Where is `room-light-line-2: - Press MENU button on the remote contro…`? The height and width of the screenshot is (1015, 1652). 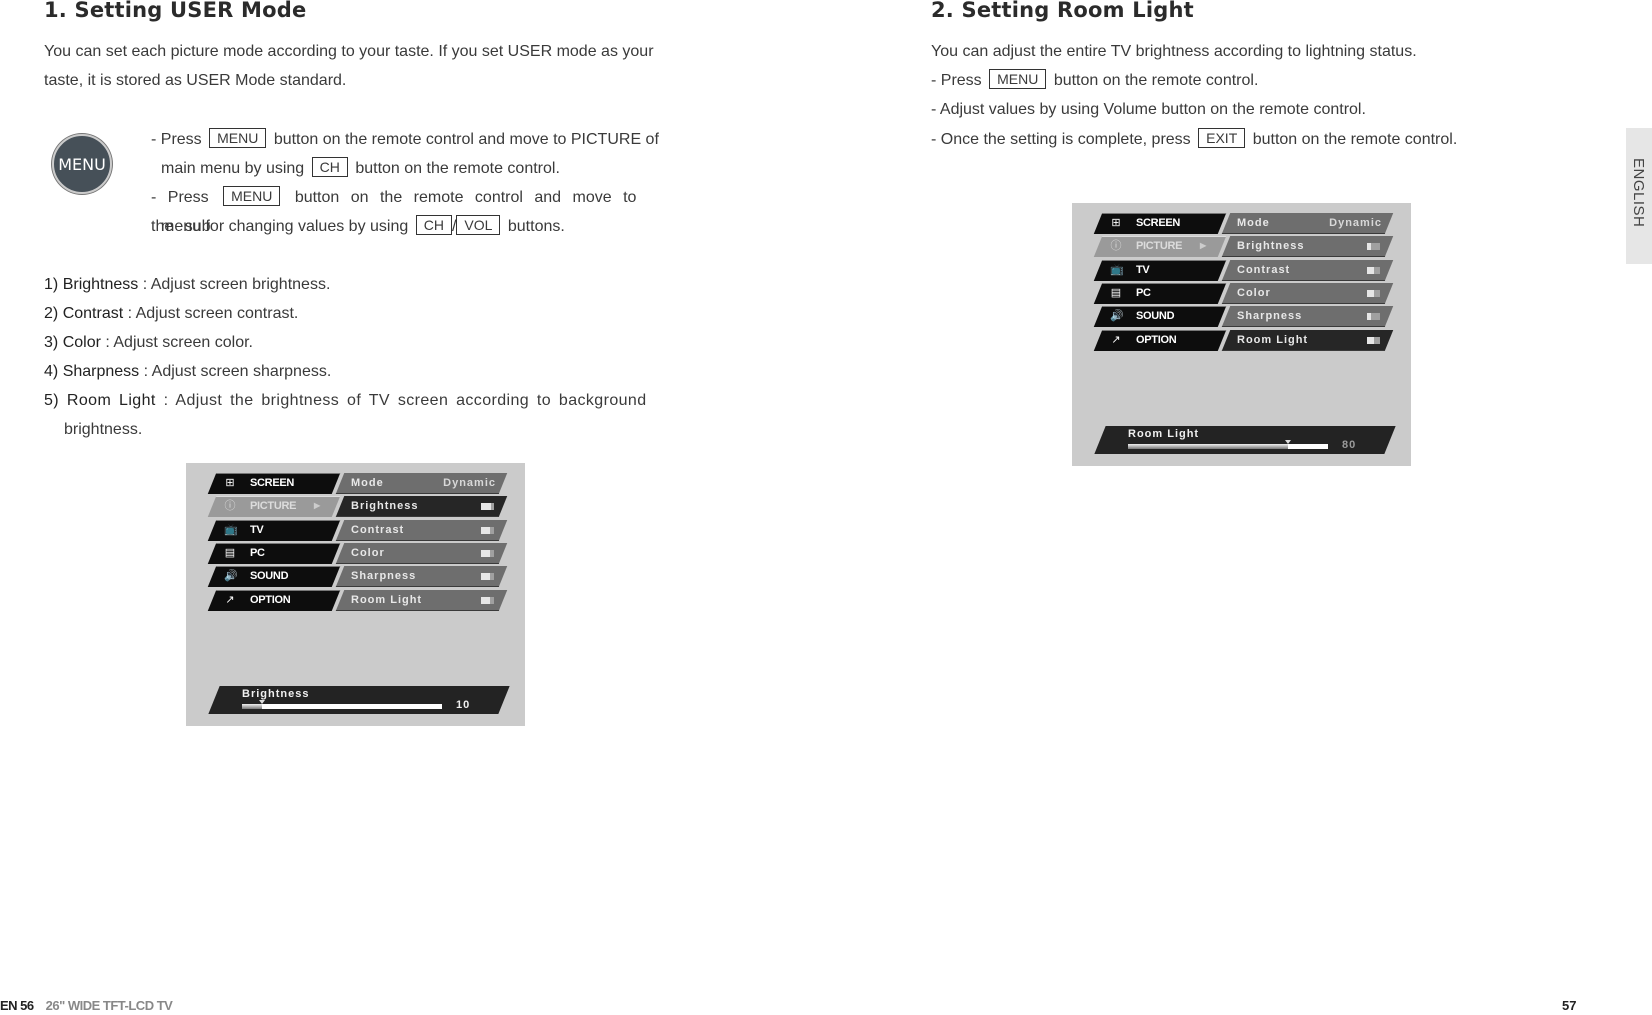 room-light-line-2: - Press MENU button on the remote contro… is located at coordinates (1094, 80).